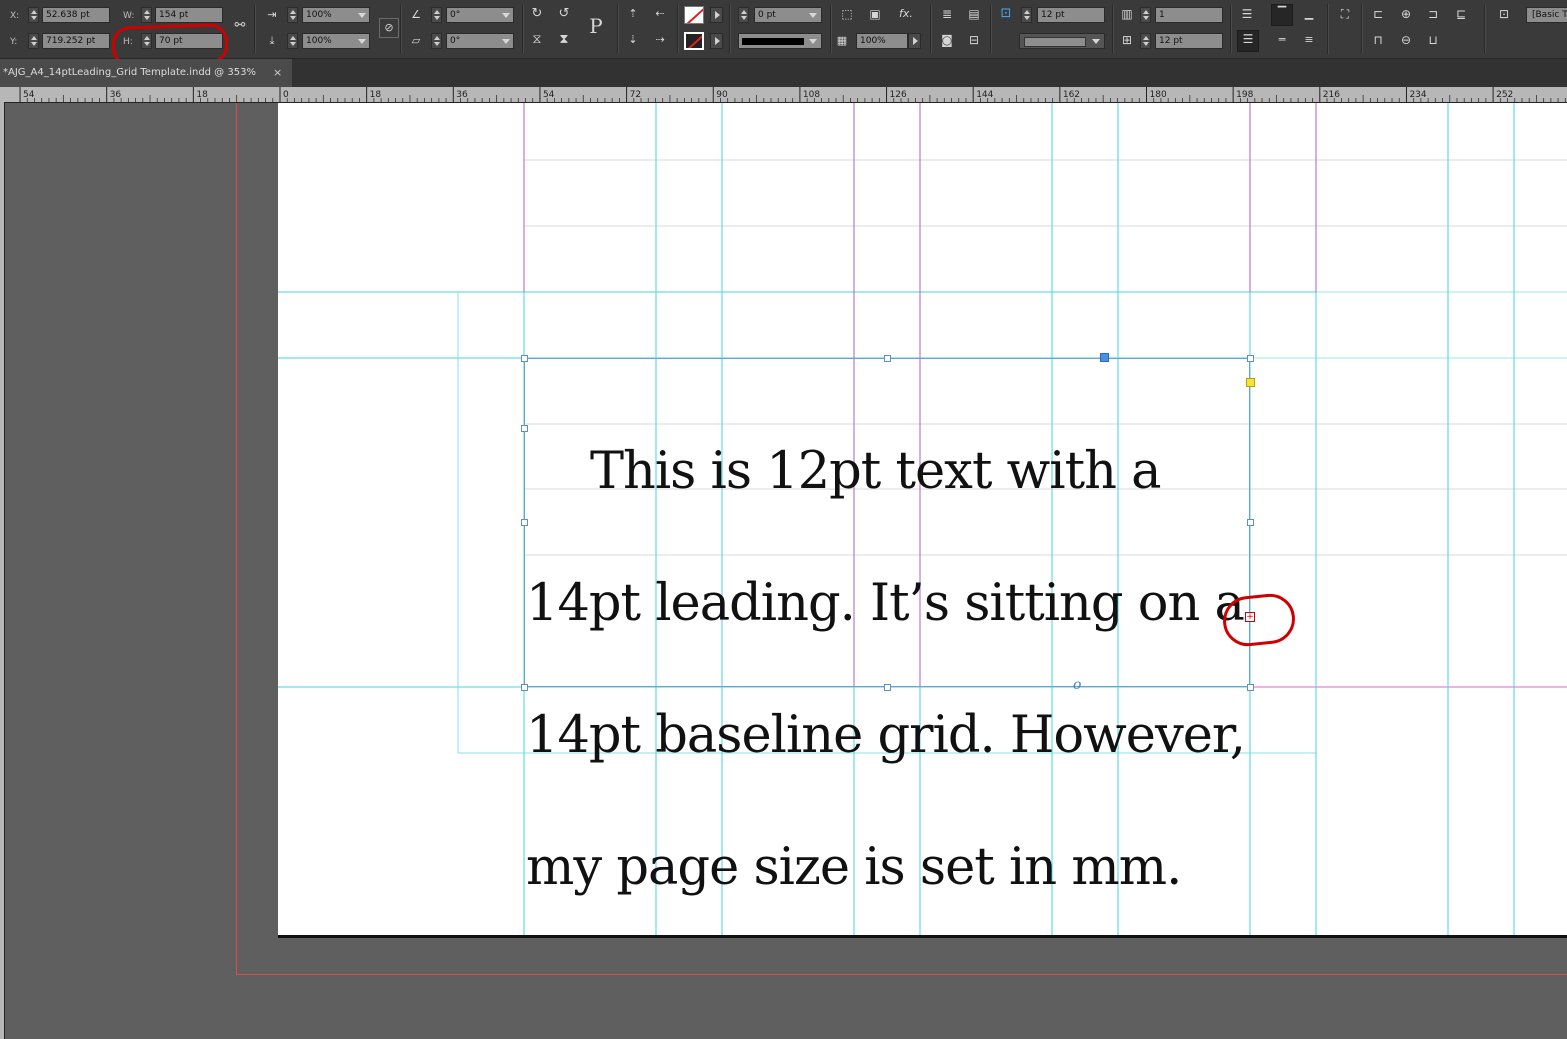 This screenshot has width=1567, height=1039. Describe the element at coordinates (1077, 685) in the screenshot. I see `baseline-marker-icon: o` at that location.